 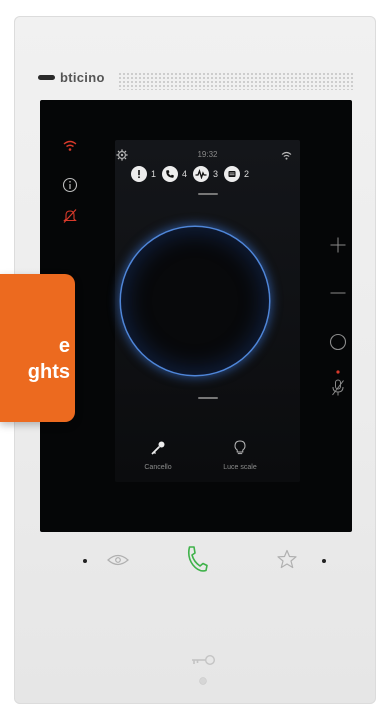 I want to click on mic-off-icon, so click(x=338, y=388).